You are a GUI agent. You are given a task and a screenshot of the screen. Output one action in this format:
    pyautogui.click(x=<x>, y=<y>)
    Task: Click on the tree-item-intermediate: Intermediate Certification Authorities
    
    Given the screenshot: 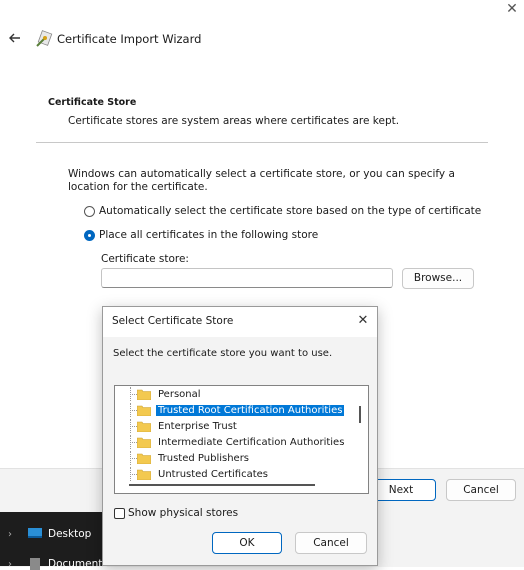 What is the action you would take?
    pyautogui.click(x=230, y=442)
    